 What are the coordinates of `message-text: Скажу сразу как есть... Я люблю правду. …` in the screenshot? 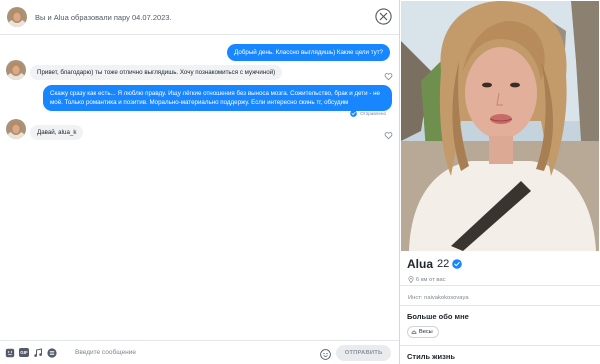 It's located at (215, 98).